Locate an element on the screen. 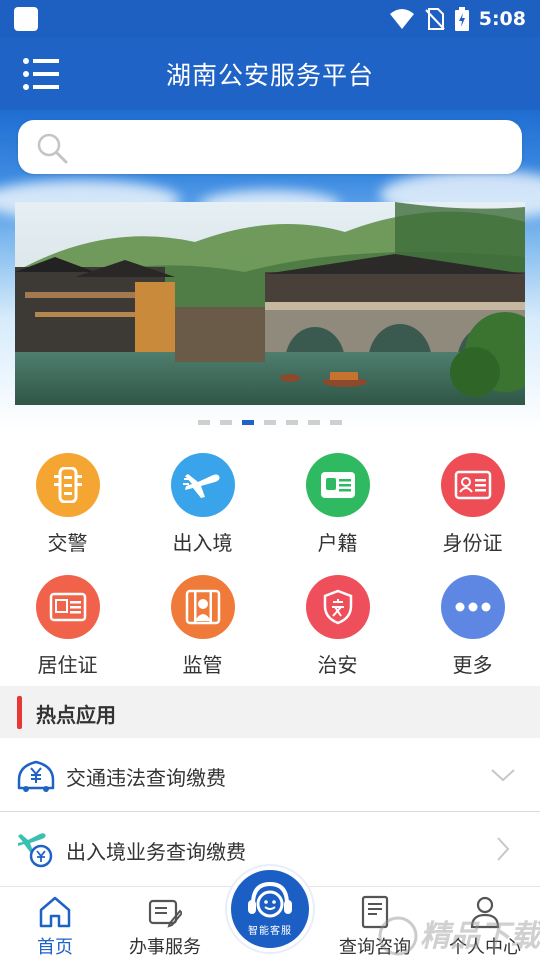 This screenshot has width=540, height=960. no-sim-icon is located at coordinates (435, 19).